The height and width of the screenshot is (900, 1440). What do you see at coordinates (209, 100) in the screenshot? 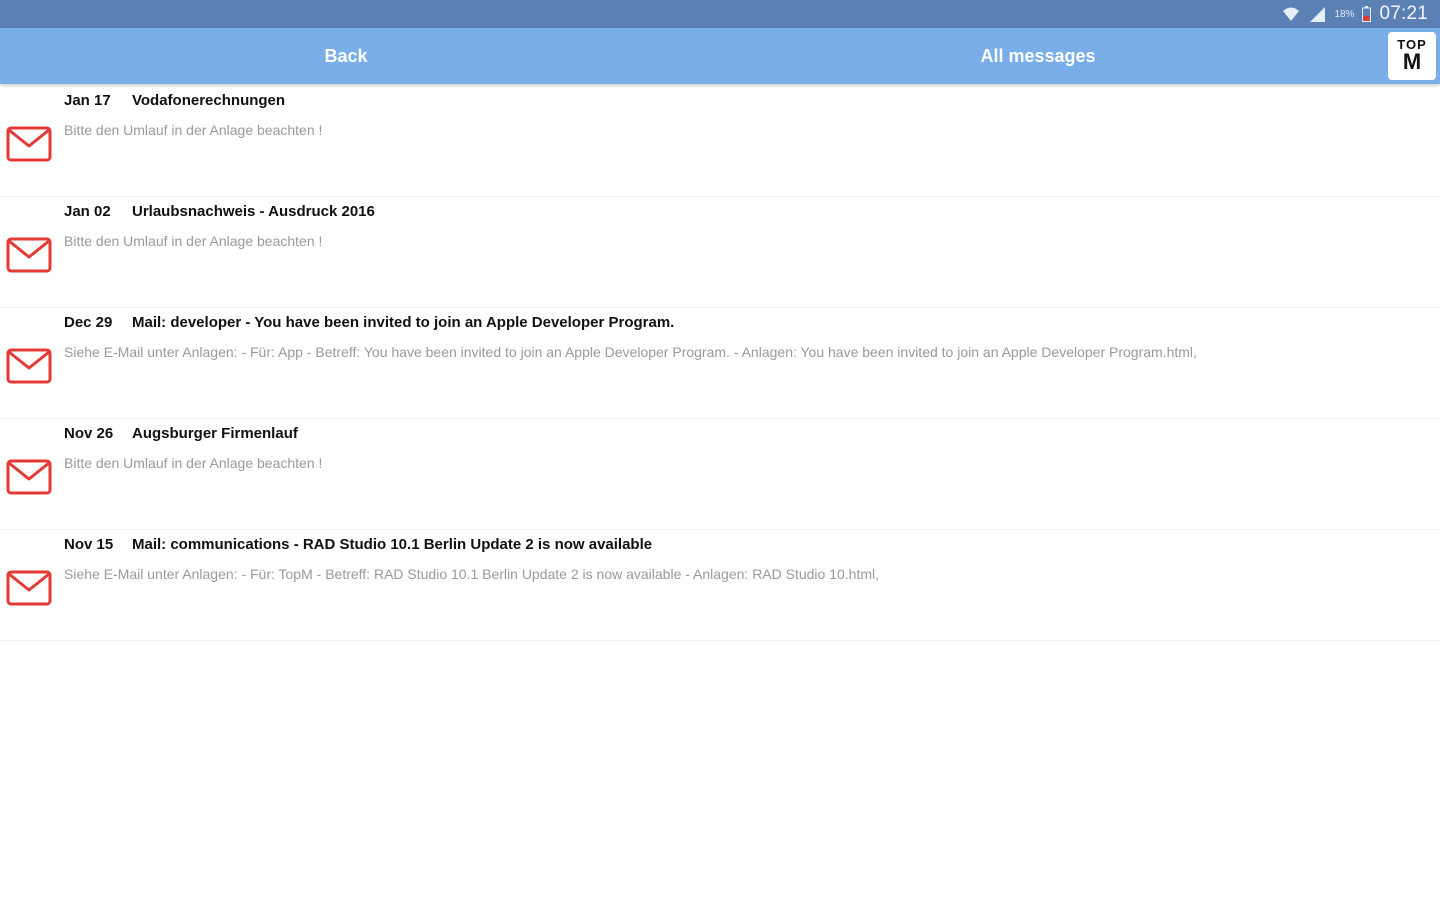
I see `message-subject: Vodafonerechnungen` at bounding box center [209, 100].